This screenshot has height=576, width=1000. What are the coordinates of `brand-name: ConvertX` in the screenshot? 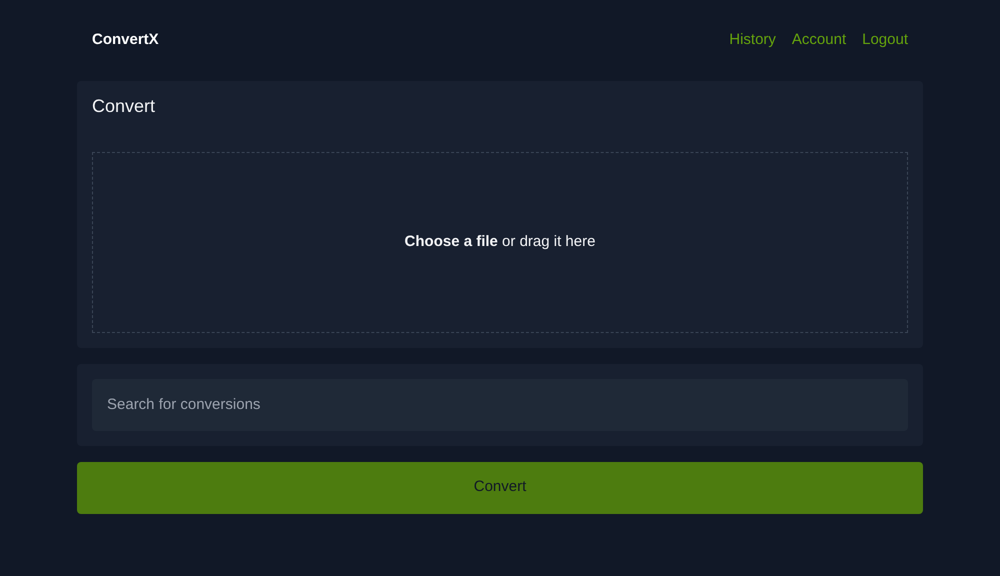 It's located at (125, 40).